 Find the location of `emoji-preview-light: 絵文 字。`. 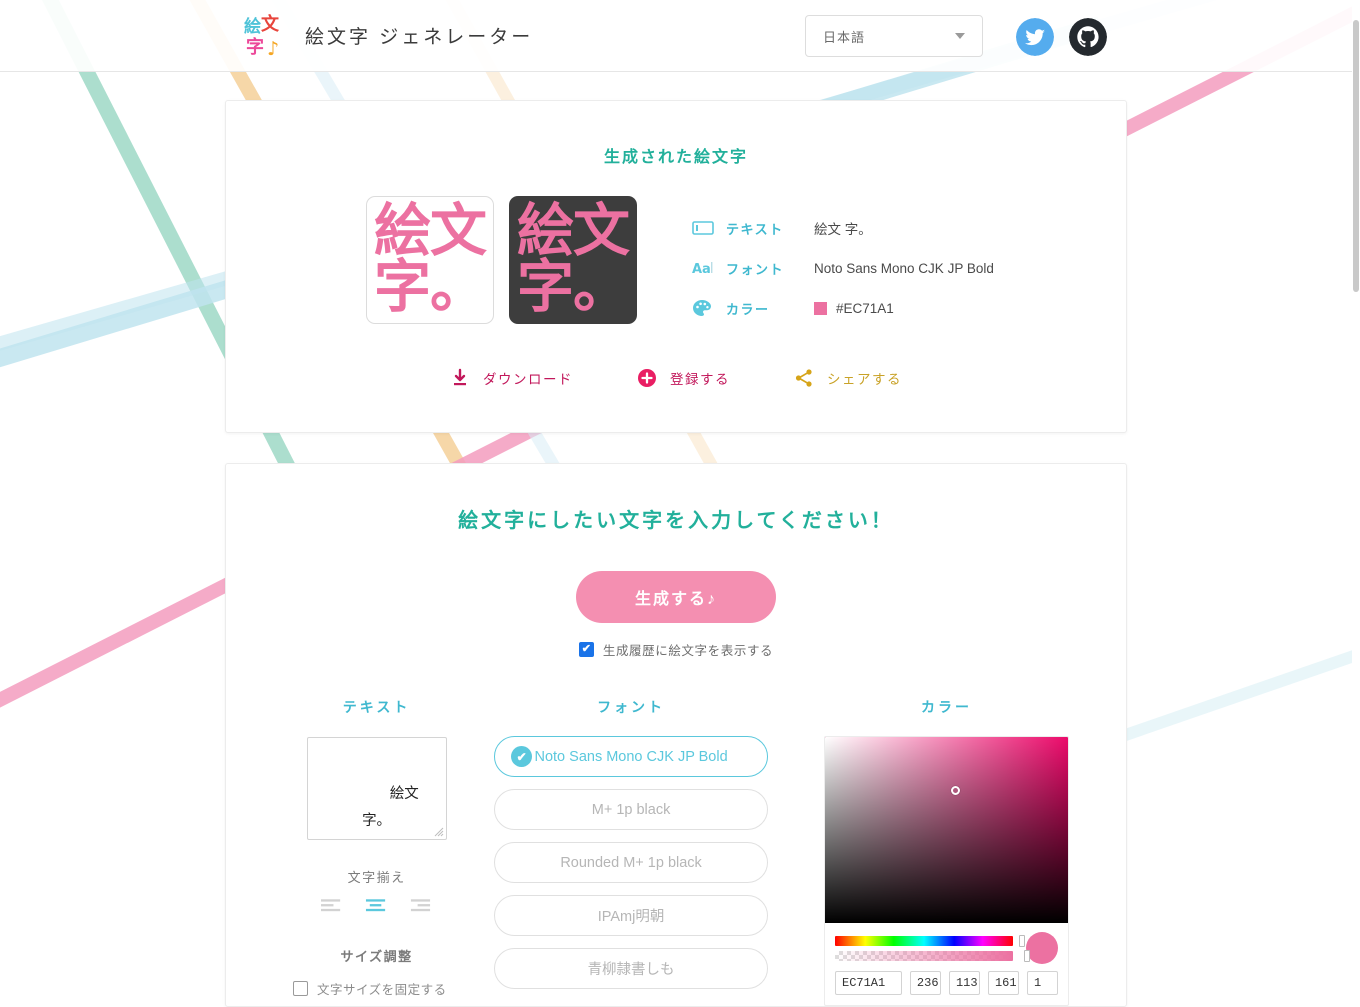

emoji-preview-light: 絵文 字。 is located at coordinates (430, 260).